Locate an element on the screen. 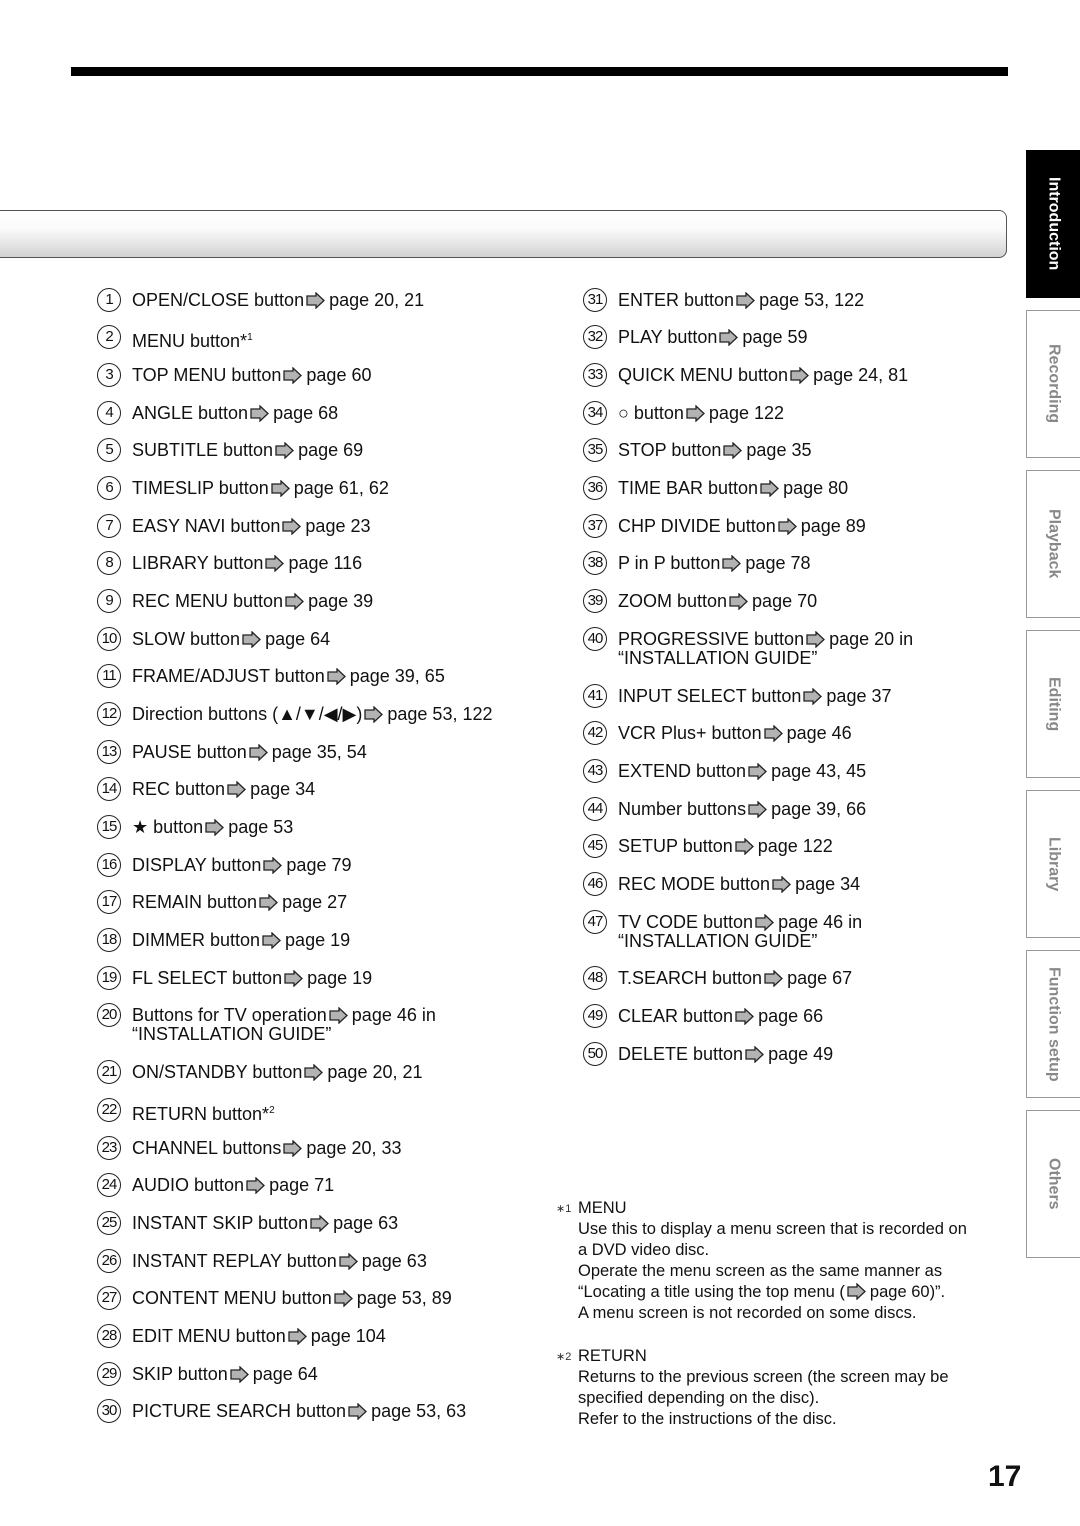 Image resolution: width=1080 pixels, height=1526 pixels. tab-label: Introduction is located at coordinates (1054, 224).